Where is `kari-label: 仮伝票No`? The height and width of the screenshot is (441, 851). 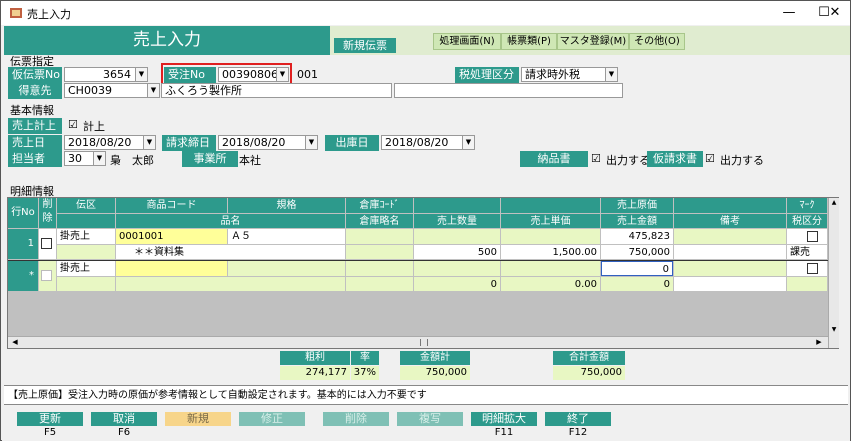 kari-label: 仮伝票No is located at coordinates (35, 75).